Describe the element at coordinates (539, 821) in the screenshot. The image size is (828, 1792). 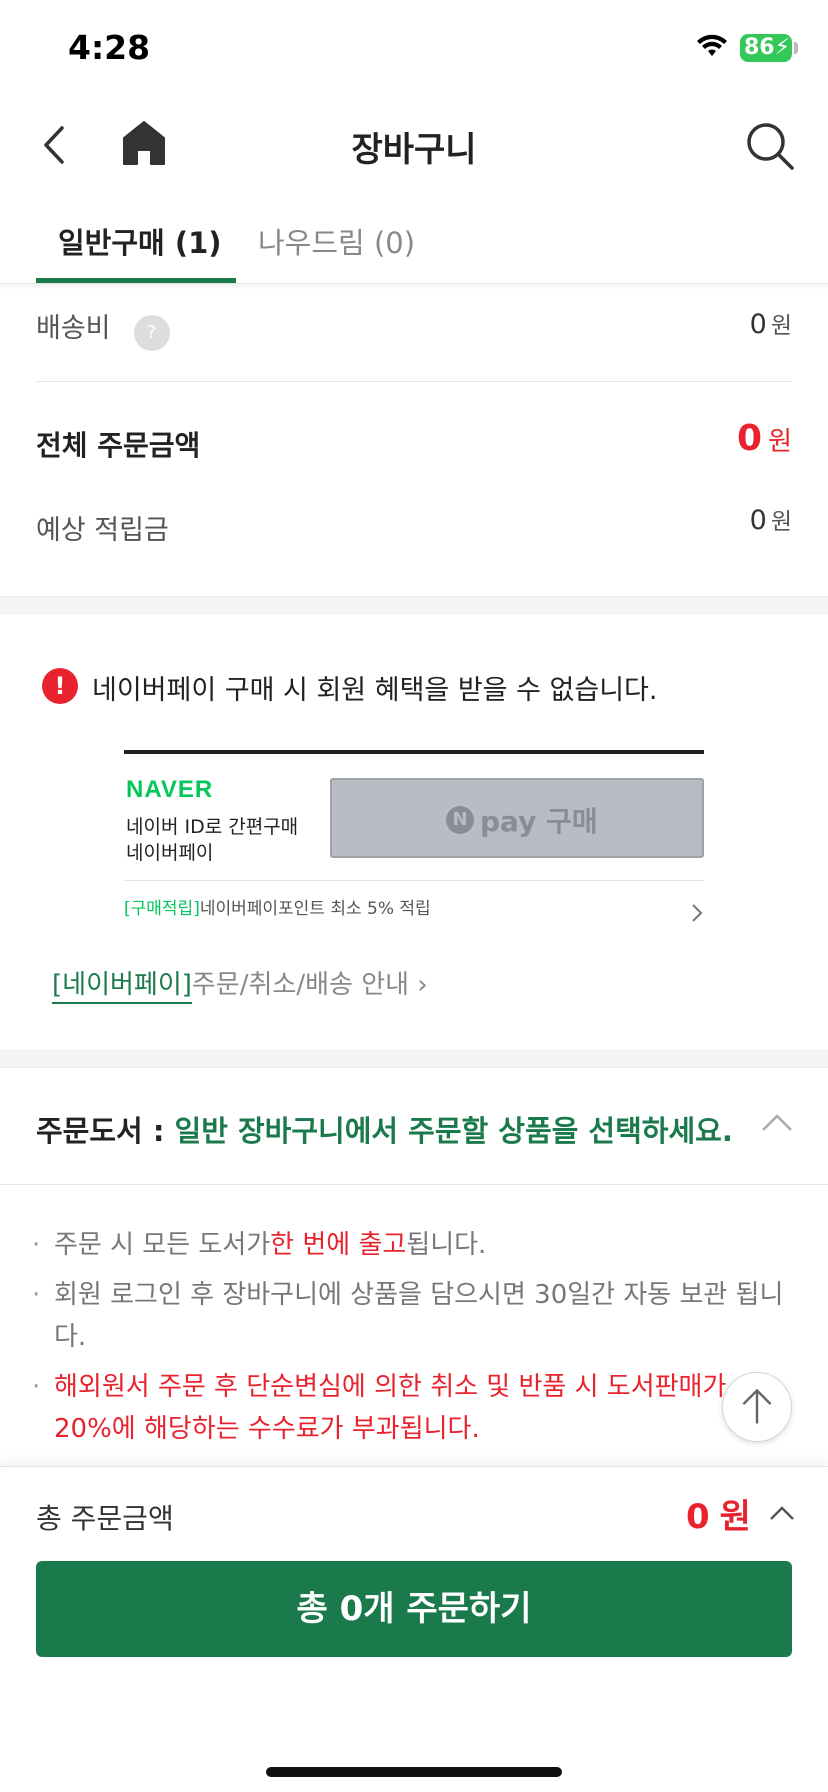
I see `npay-button-label: pay 구매` at that location.